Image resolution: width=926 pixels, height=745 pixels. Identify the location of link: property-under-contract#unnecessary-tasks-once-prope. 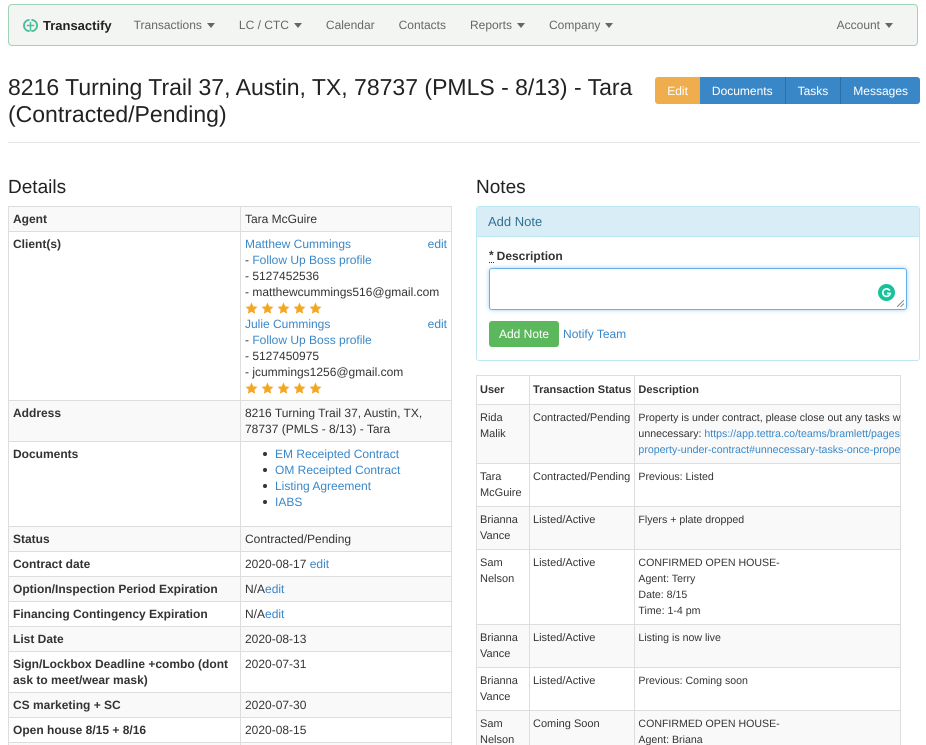
(769, 450).